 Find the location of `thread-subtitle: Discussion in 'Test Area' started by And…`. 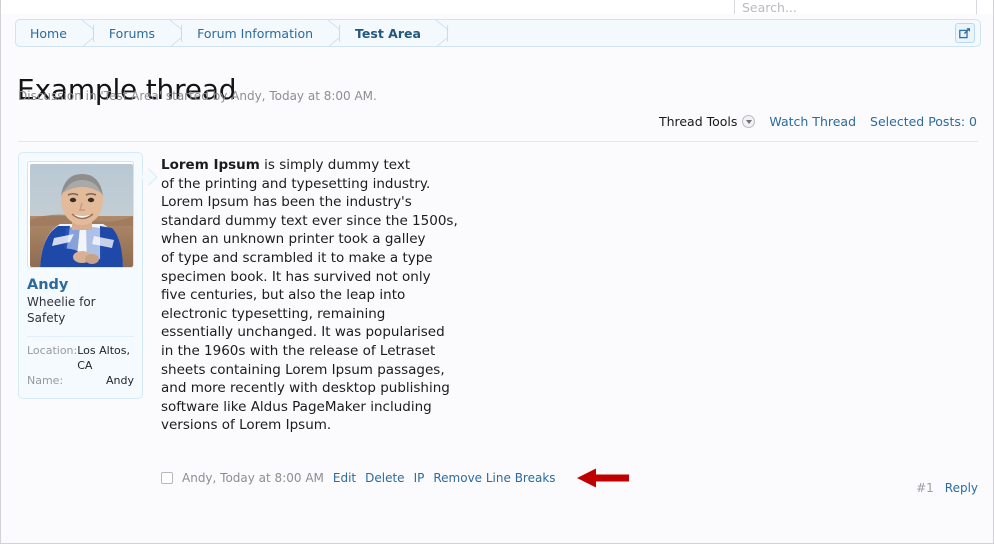

thread-subtitle: Discussion in 'Test Area' started by And… is located at coordinates (197, 96).